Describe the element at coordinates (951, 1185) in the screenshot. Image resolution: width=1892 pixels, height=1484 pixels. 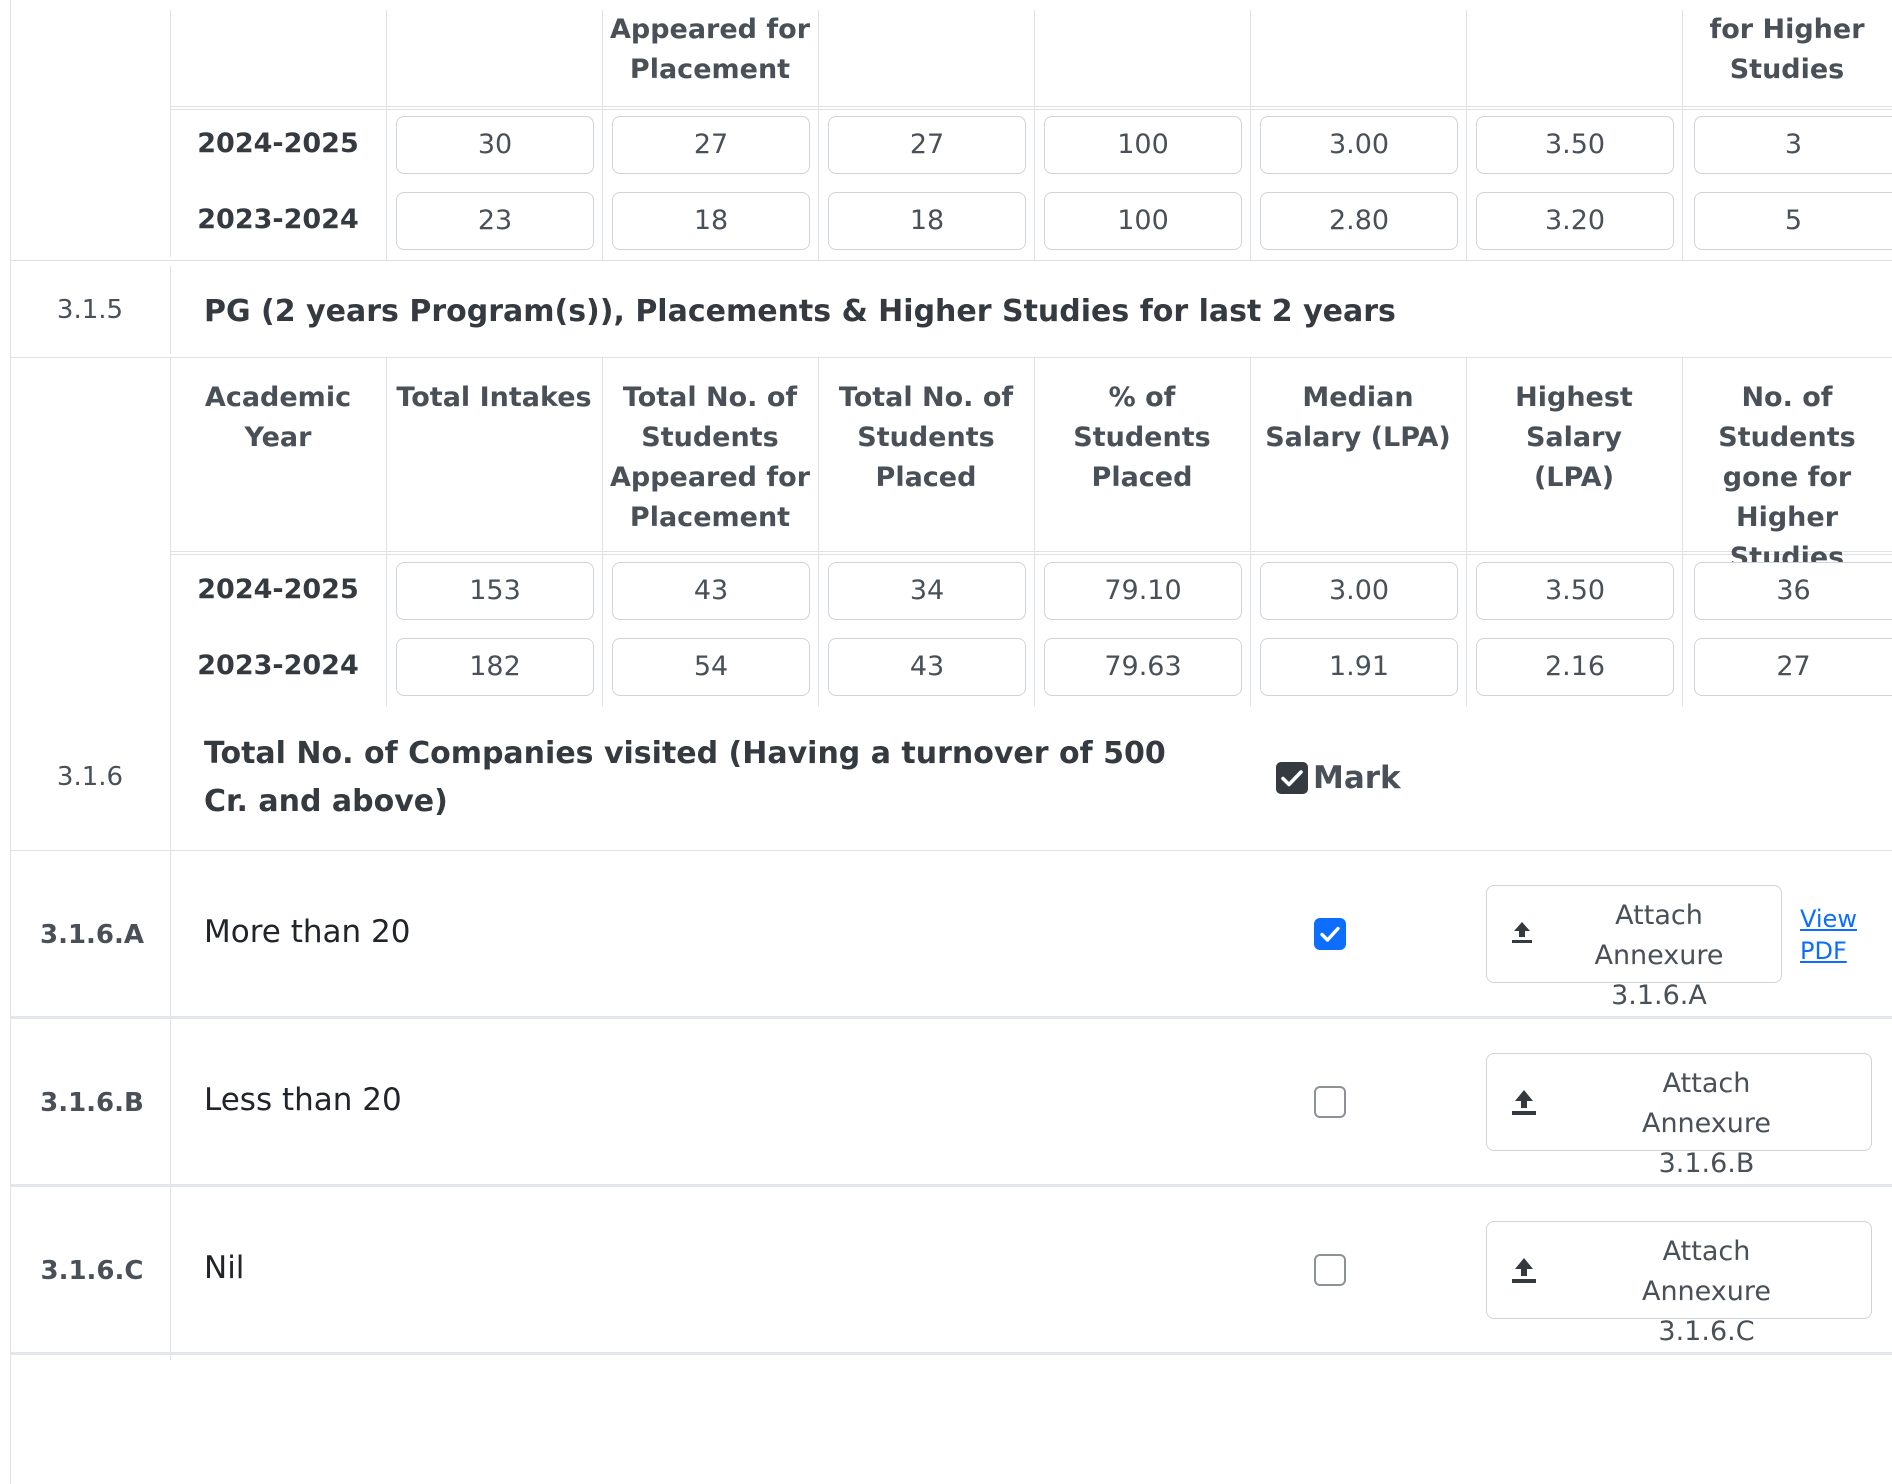
I see `option-b-bottom` at that location.